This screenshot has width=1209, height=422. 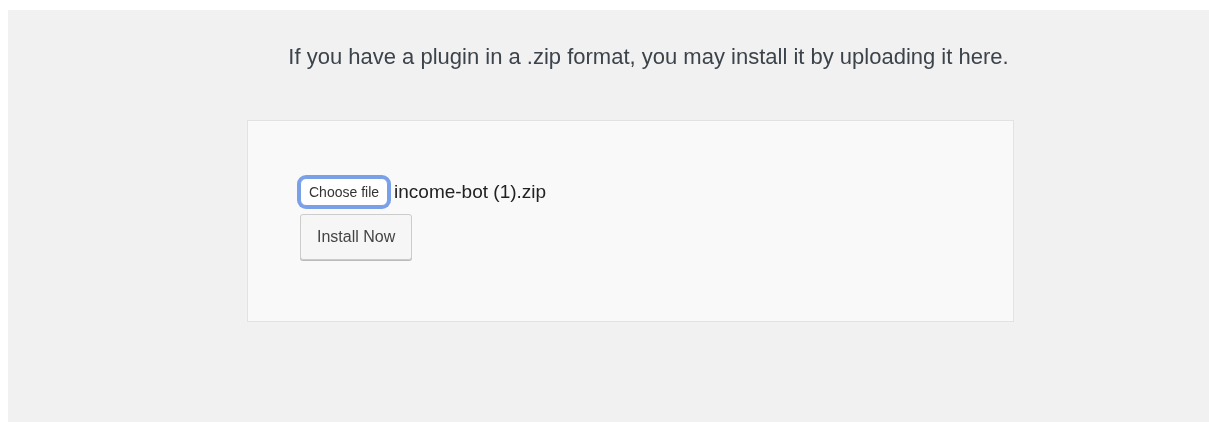 I want to click on upload-description: If you have a plugin in a .zip format, you may install it by uploading it here., so click(x=648, y=57).